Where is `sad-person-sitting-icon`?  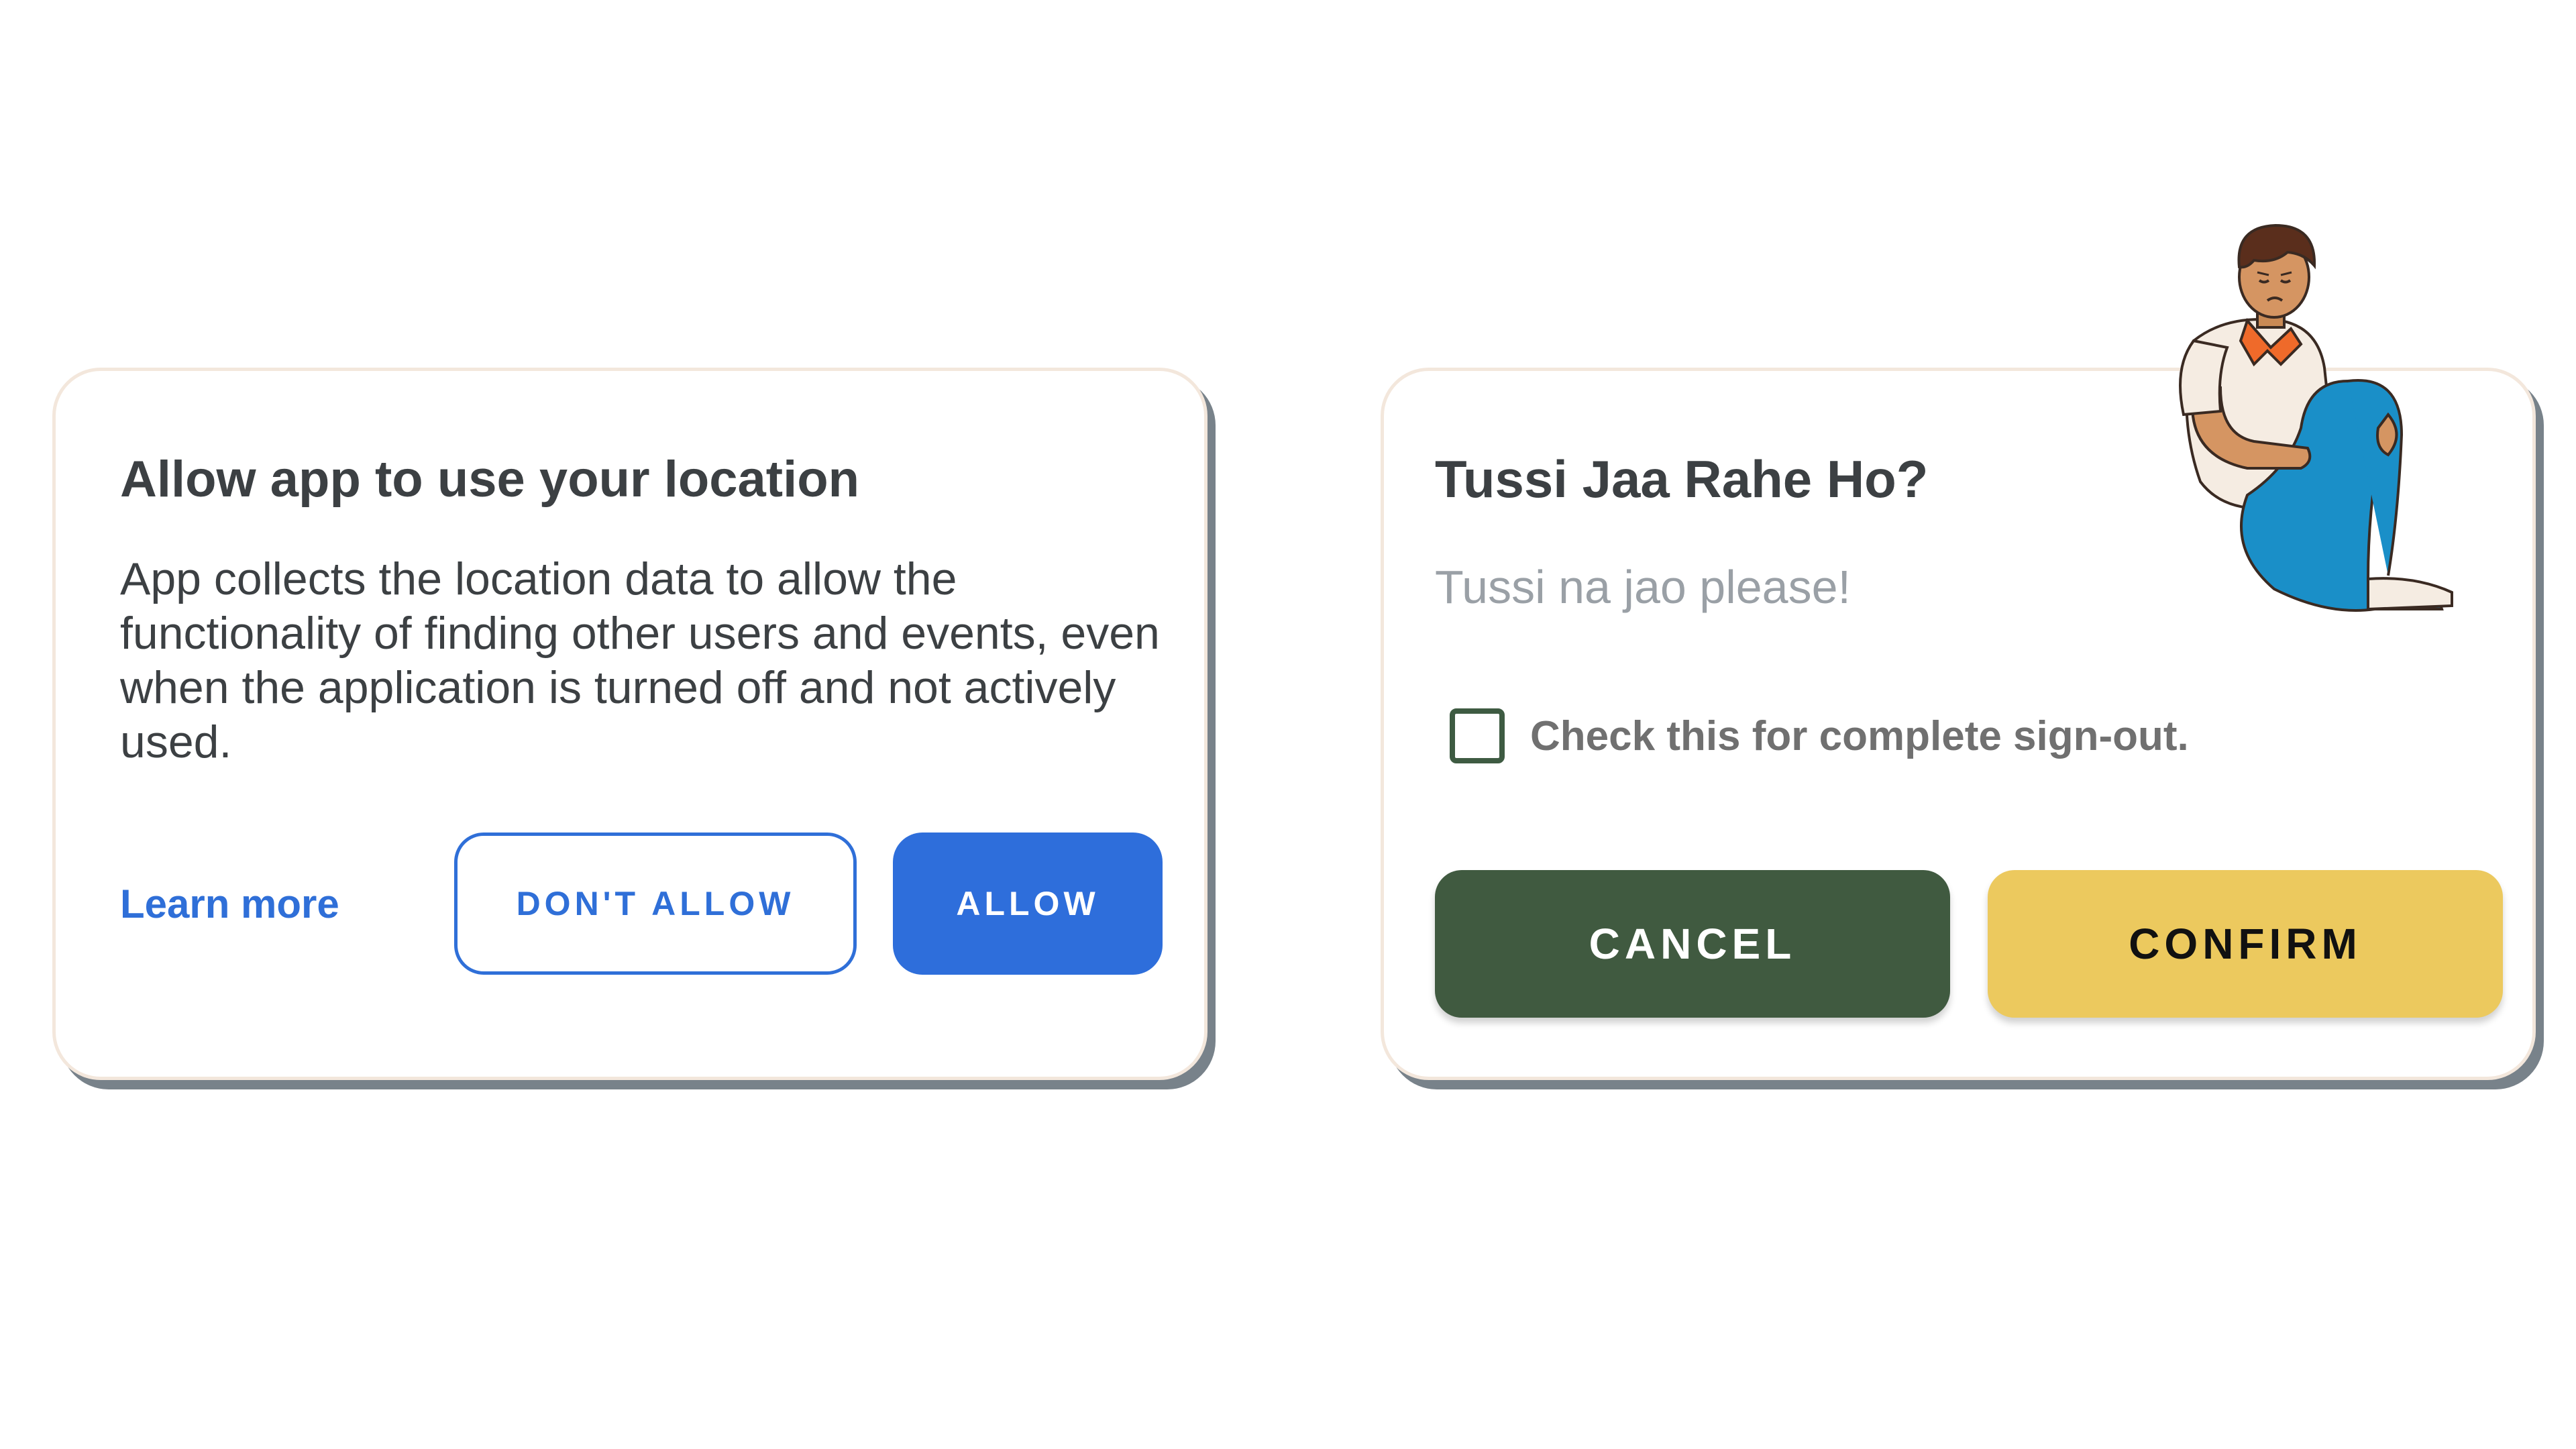 sad-person-sitting-icon is located at coordinates (2316, 417).